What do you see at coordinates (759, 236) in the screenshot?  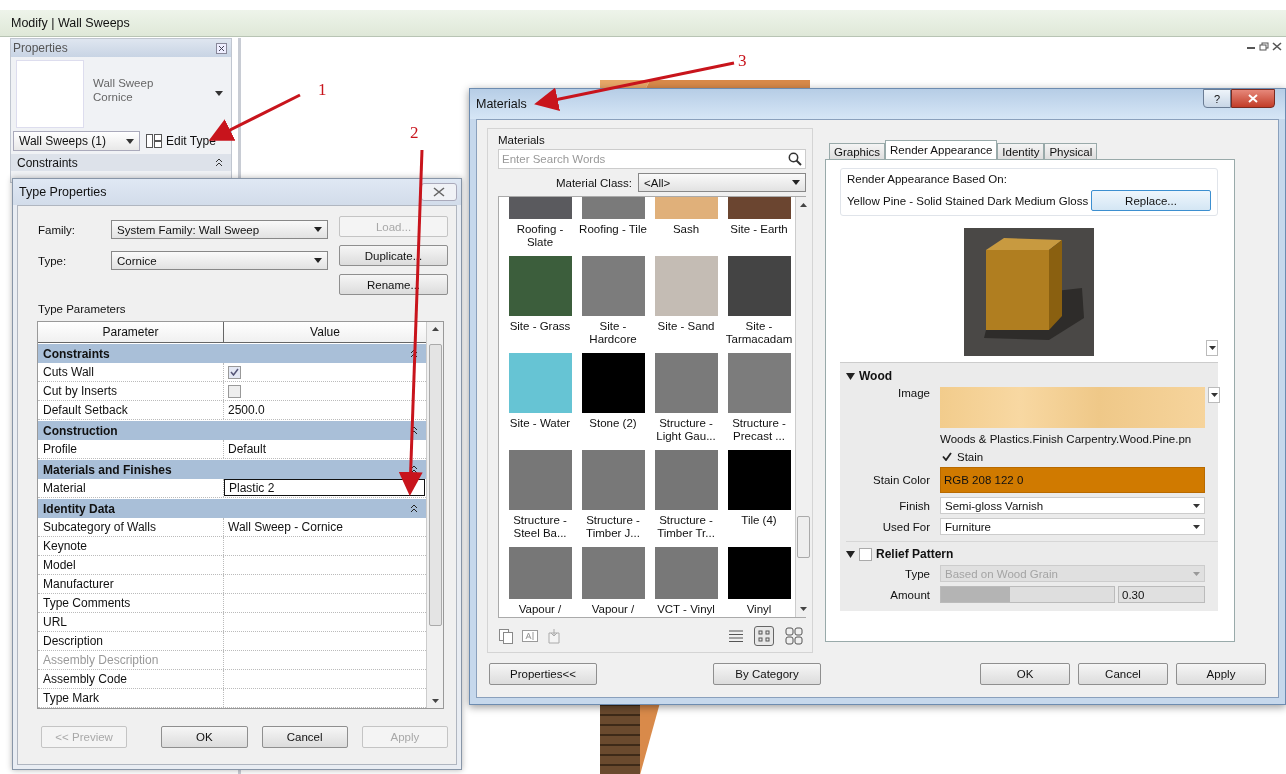 I see `material-name: Site - Earth` at bounding box center [759, 236].